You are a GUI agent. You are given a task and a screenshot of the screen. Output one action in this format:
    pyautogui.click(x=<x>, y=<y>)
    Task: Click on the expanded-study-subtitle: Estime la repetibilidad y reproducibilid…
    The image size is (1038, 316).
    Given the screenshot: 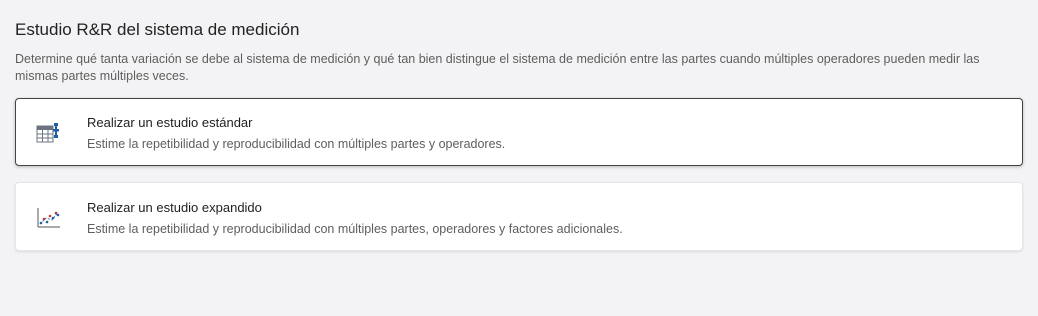 What is the action you would take?
    pyautogui.click(x=355, y=229)
    